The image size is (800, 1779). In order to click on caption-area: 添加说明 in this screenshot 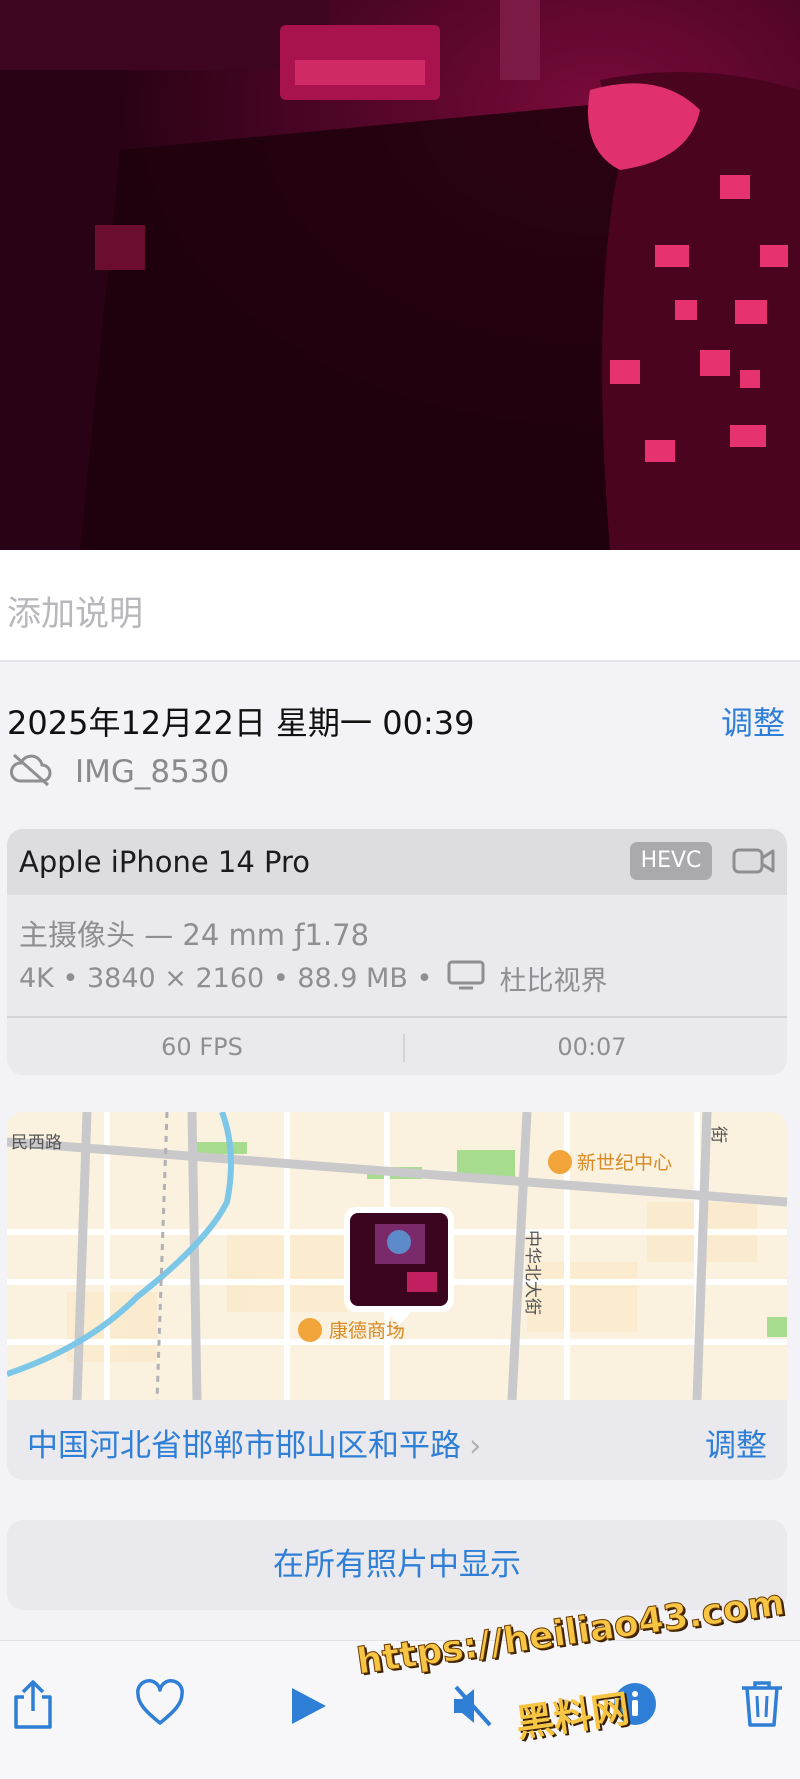, I will do `click(400, 605)`.